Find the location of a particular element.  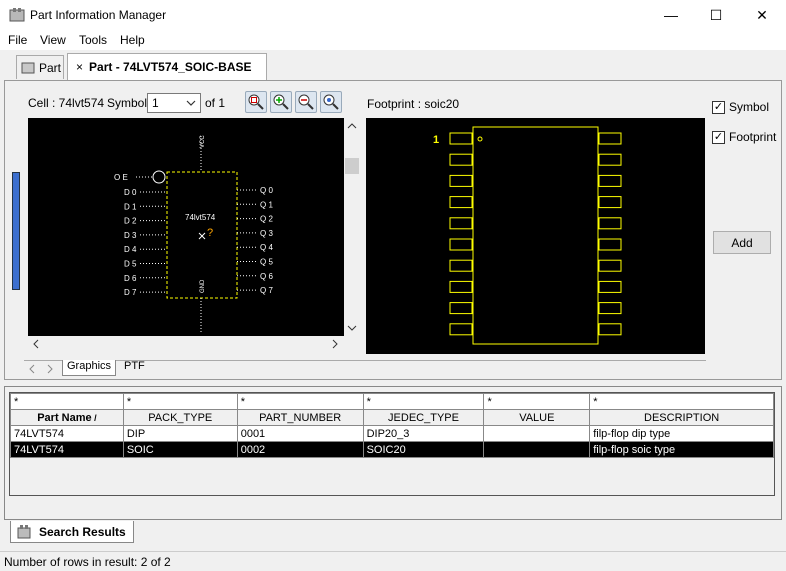

symbol-label: Symbol is located at coordinates (127, 103).